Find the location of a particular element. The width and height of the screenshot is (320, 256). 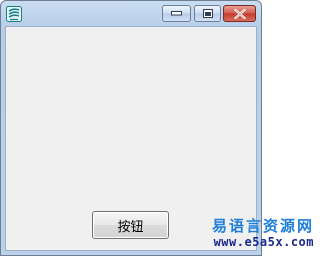

maximize-button is located at coordinates (207, 13).